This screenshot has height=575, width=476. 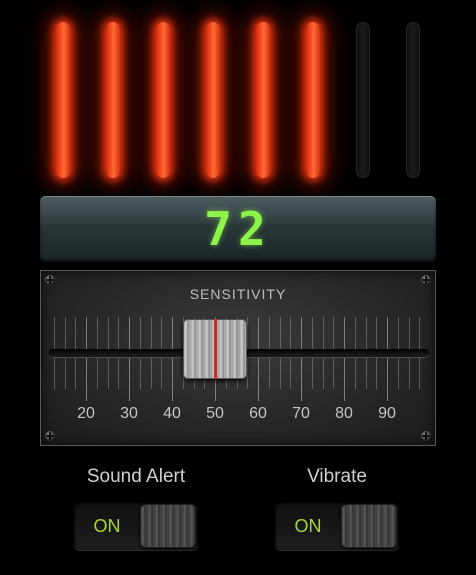 I want to click on sound-alert-group: Sound Alert ON, so click(x=136, y=507).